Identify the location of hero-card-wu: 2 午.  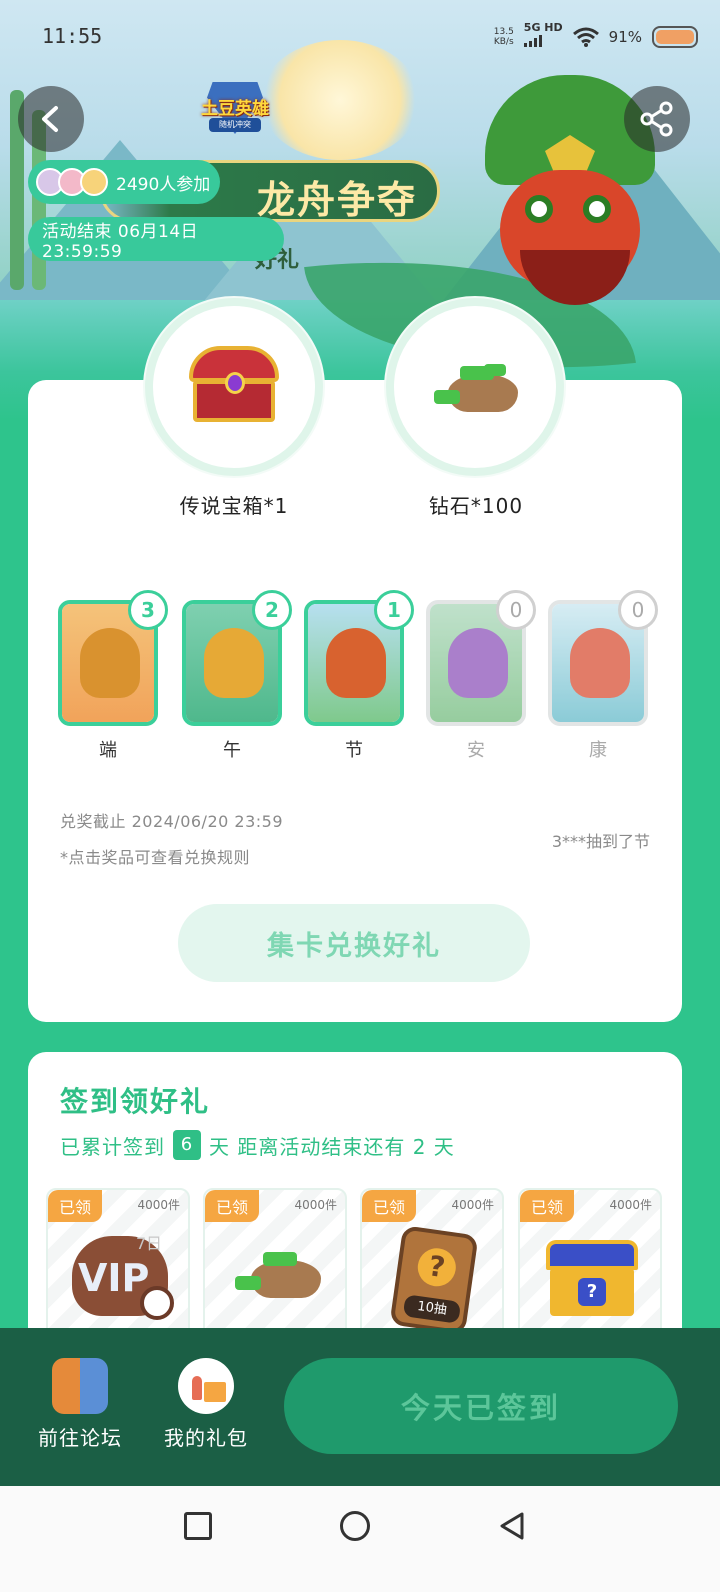
(237, 675).